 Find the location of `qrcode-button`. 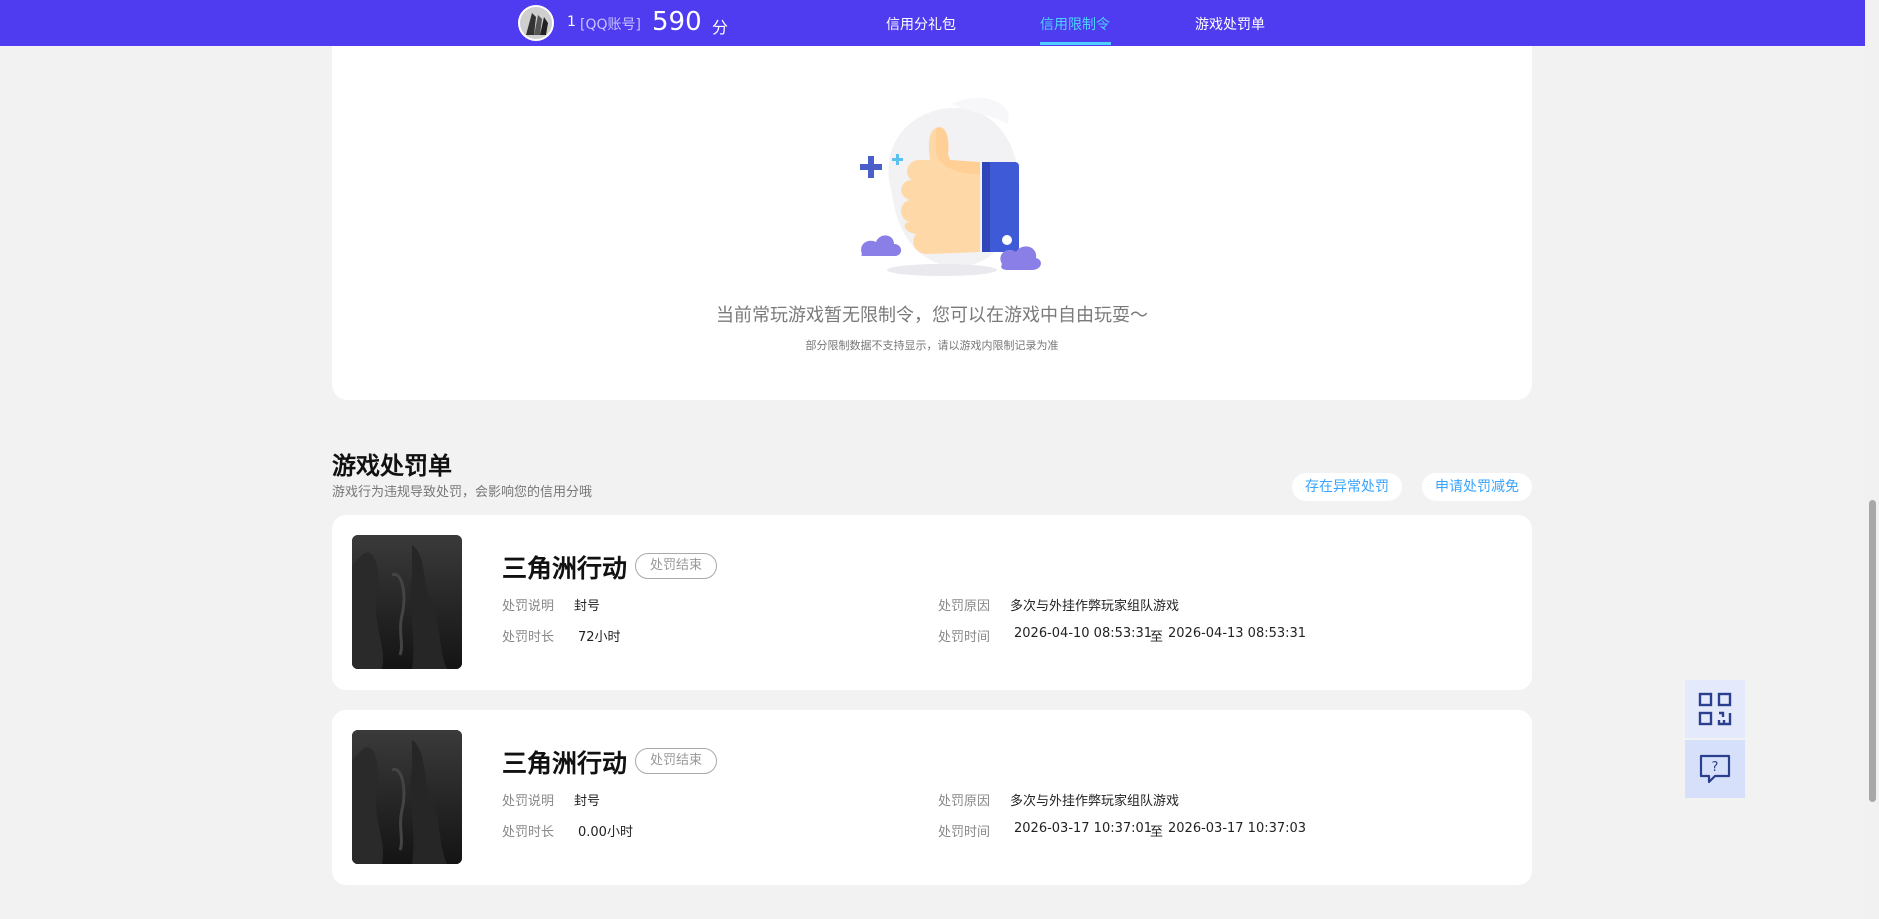

qrcode-button is located at coordinates (1715, 709).